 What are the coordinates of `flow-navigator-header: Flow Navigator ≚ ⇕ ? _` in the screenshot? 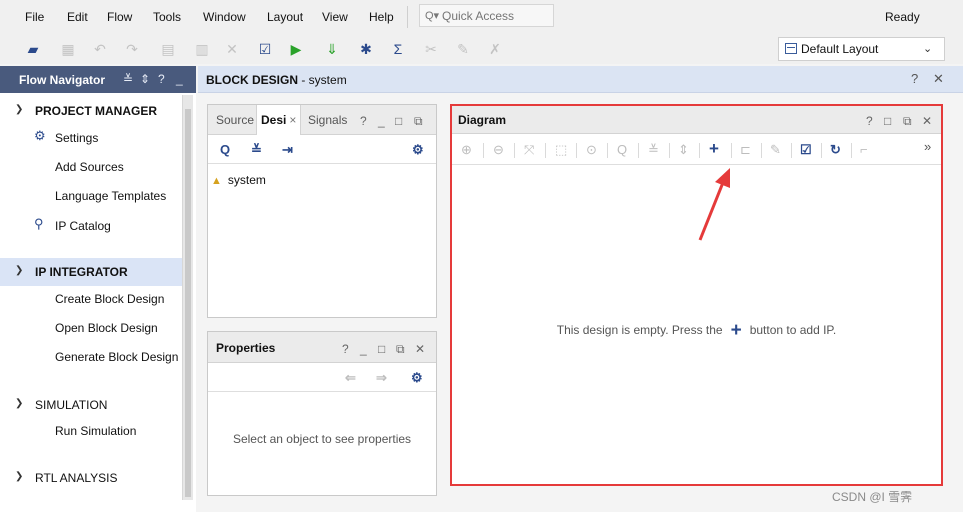 It's located at (98, 79).